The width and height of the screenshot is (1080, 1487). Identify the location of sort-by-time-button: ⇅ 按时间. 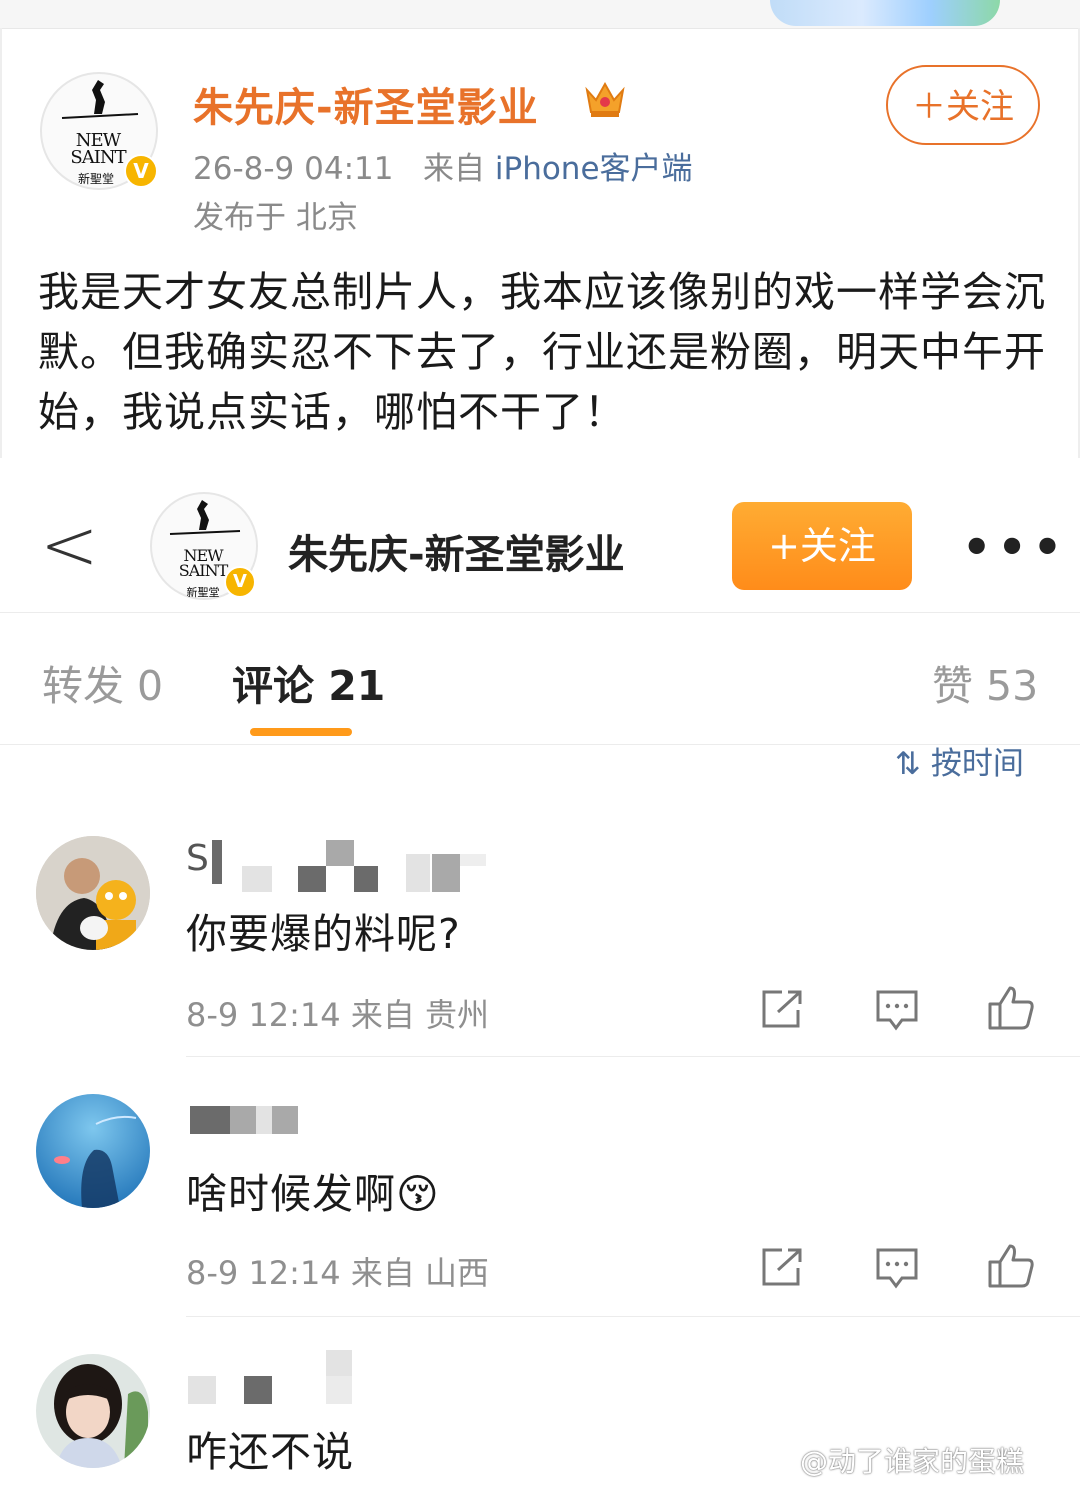
(959, 760).